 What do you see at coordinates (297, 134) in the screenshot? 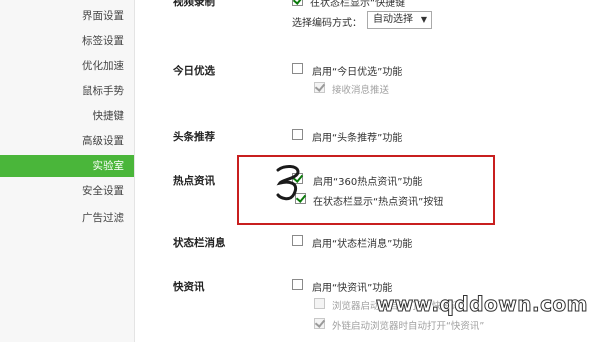
I see `headline-enable-checkbox` at bounding box center [297, 134].